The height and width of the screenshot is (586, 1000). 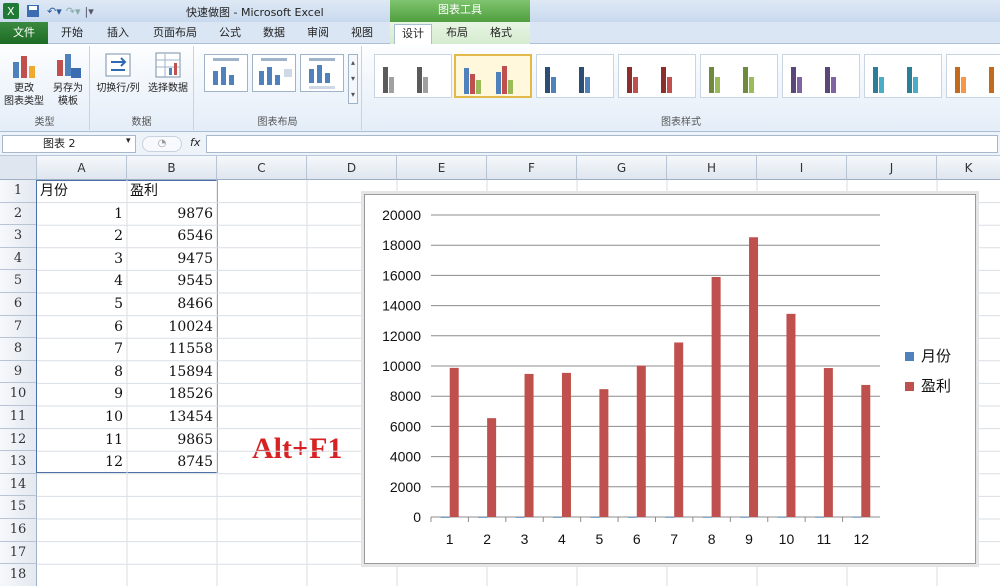 What do you see at coordinates (230, 34) in the screenshot?
I see `tab-formulas: 公式` at bounding box center [230, 34].